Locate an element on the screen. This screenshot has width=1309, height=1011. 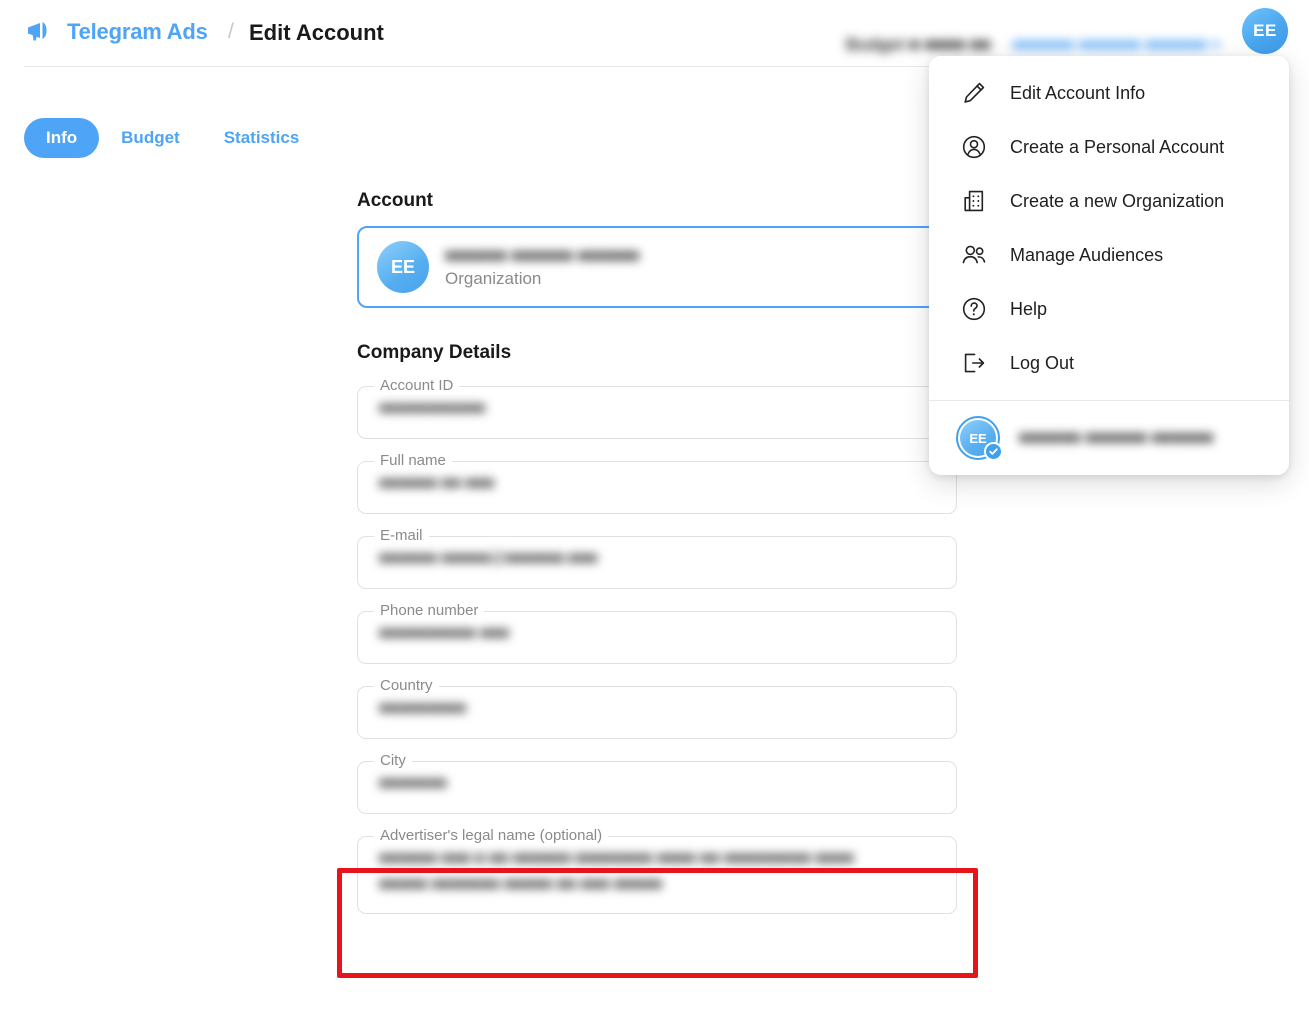
field-country-label: Country is located at coordinates (406, 685).